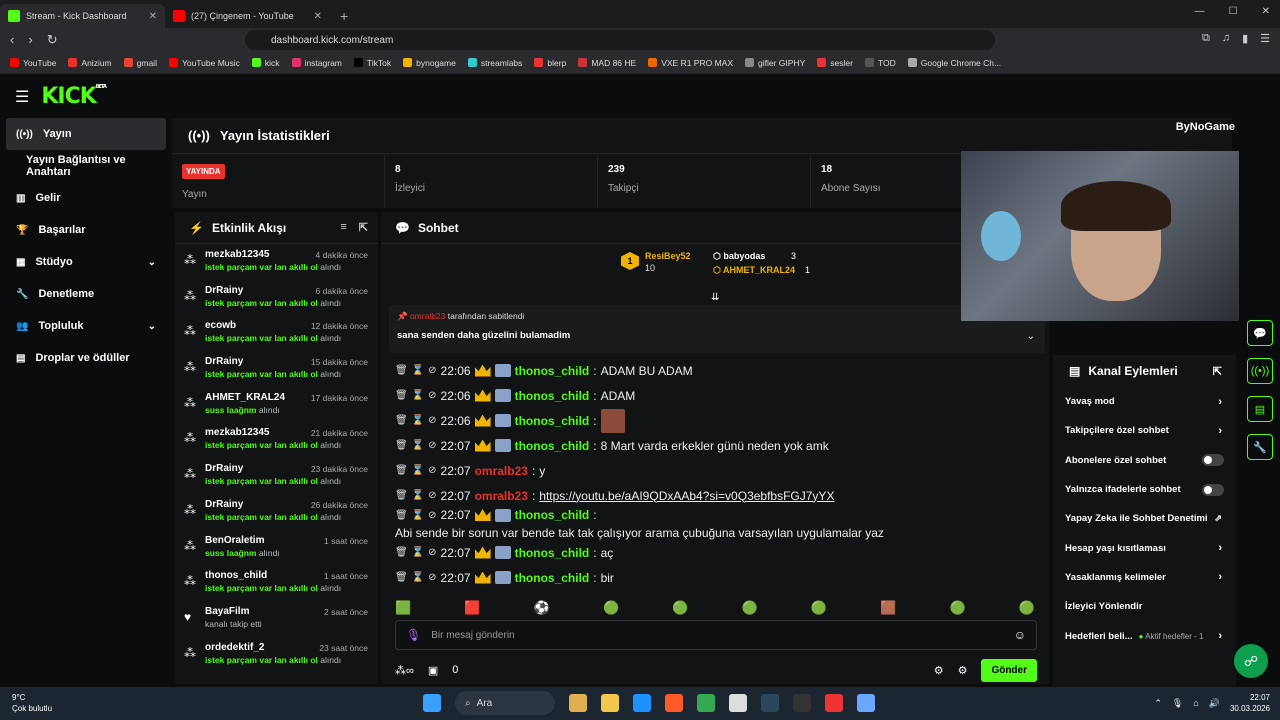  What do you see at coordinates (620, 40) in the screenshot?
I see `url-bar: dashboard.kick.com/stream` at bounding box center [620, 40].